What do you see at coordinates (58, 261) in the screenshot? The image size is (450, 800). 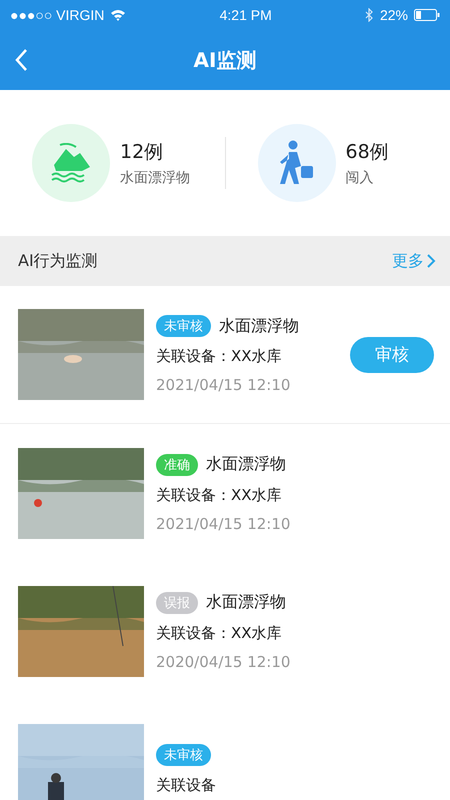 I see `section-title: AI行为监测` at bounding box center [58, 261].